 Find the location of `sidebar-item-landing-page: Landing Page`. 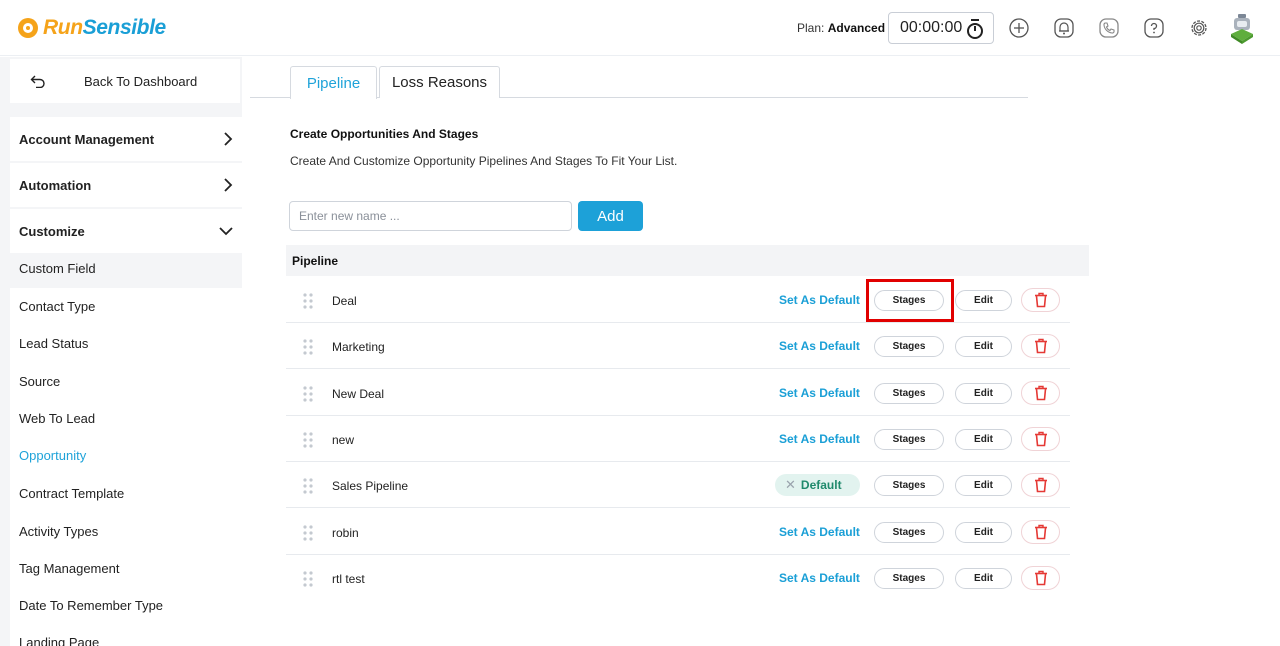

sidebar-item-landing-page: Landing Page is located at coordinates (59, 640).